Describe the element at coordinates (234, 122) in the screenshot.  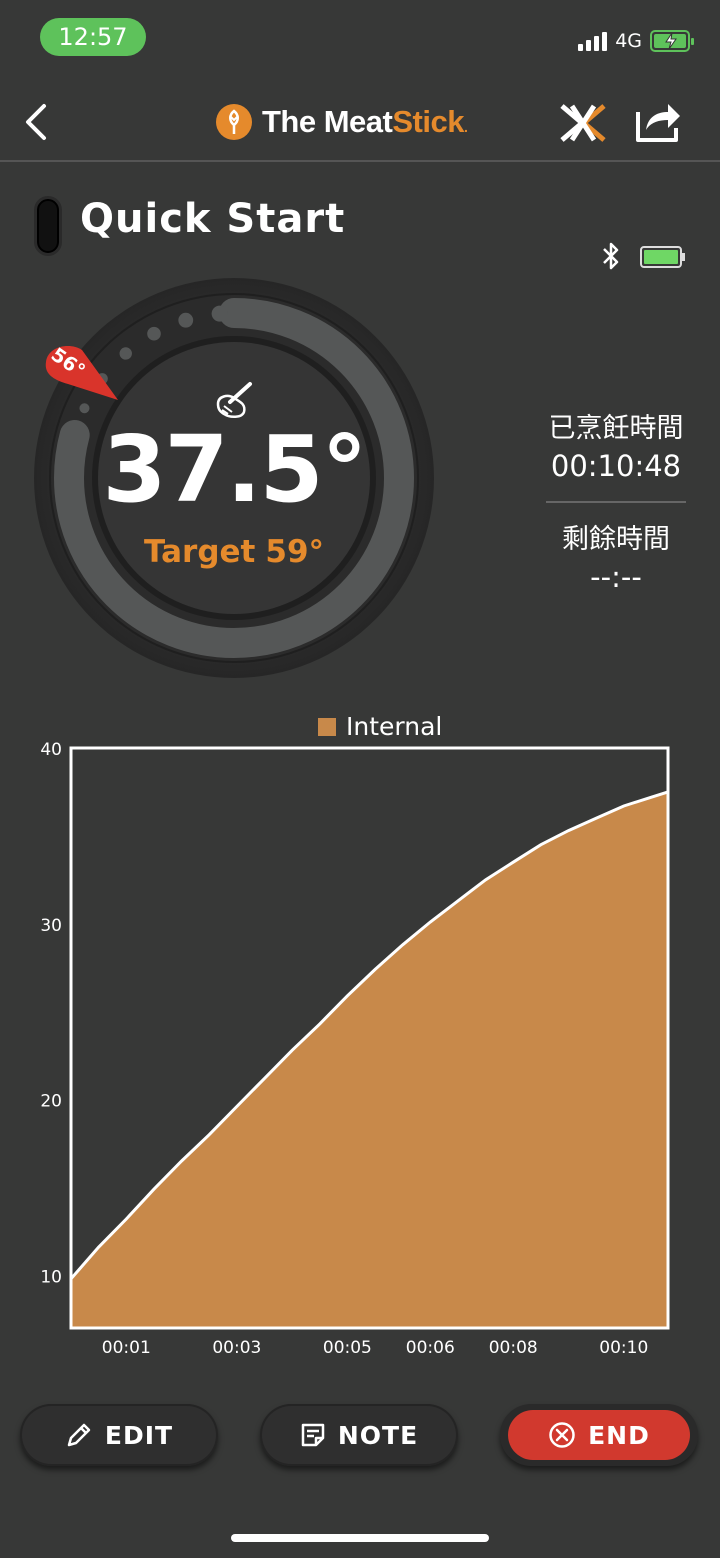
I see `meatstick-logo-icon` at that location.